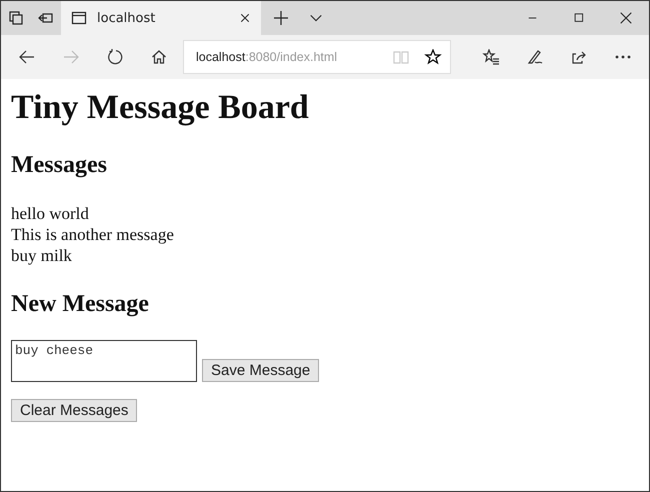 This screenshot has height=492, width=650. I want to click on message-text: buy milk, so click(42, 255).